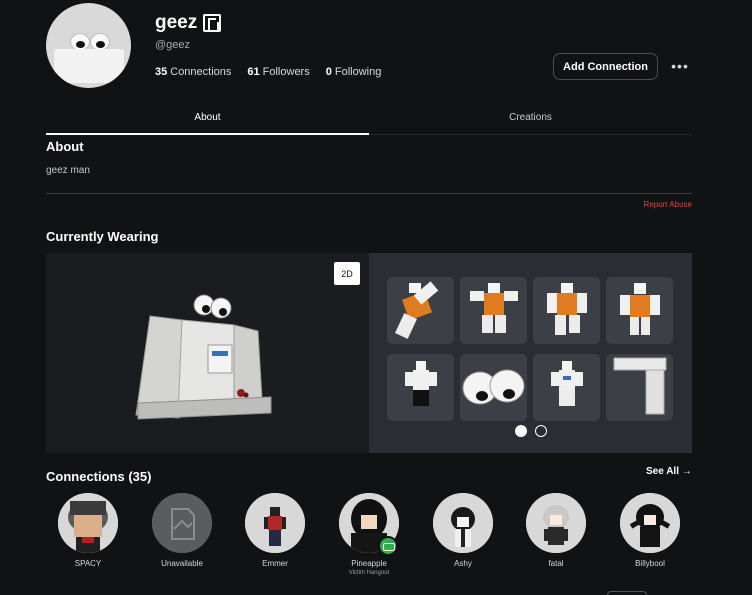  What do you see at coordinates (182, 563) in the screenshot?
I see `connection-name: Unavailable` at bounding box center [182, 563].